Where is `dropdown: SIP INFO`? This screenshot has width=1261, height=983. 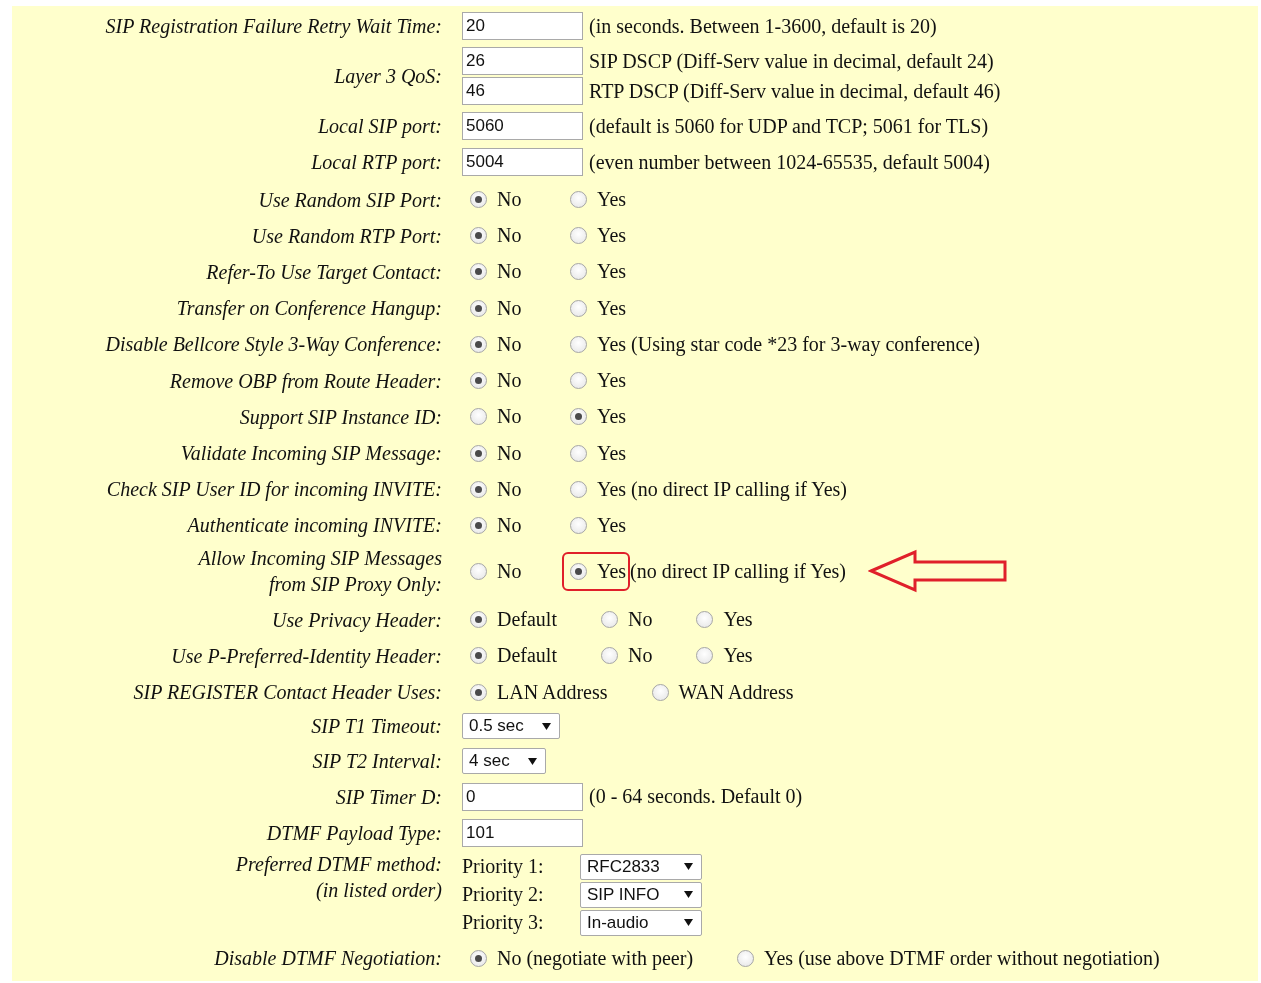
dropdown: SIP INFO is located at coordinates (641, 894).